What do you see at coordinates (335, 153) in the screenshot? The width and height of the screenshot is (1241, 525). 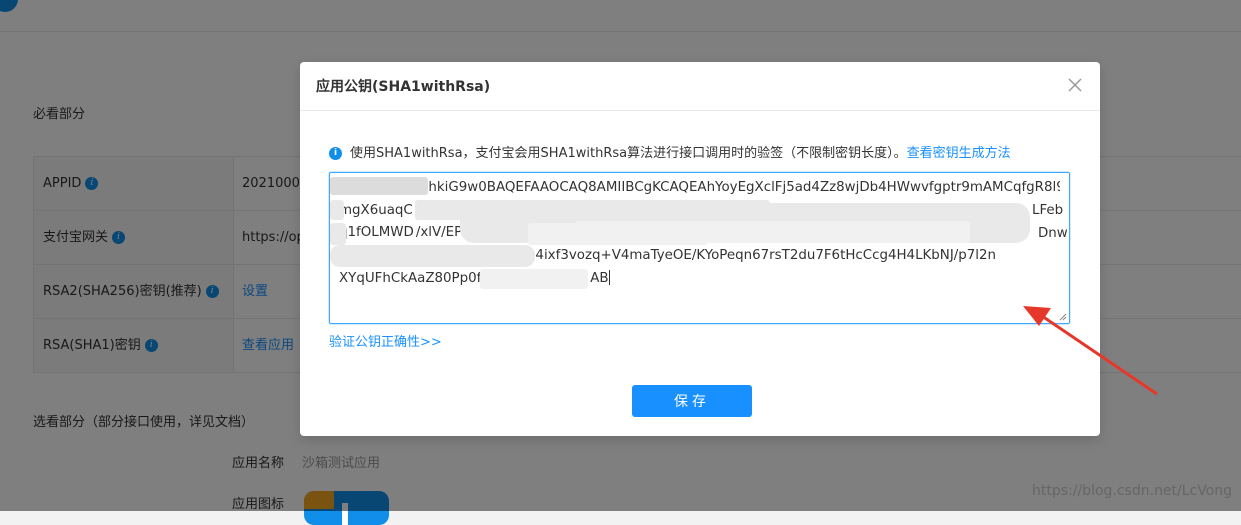 I see `info-icon: i` at bounding box center [335, 153].